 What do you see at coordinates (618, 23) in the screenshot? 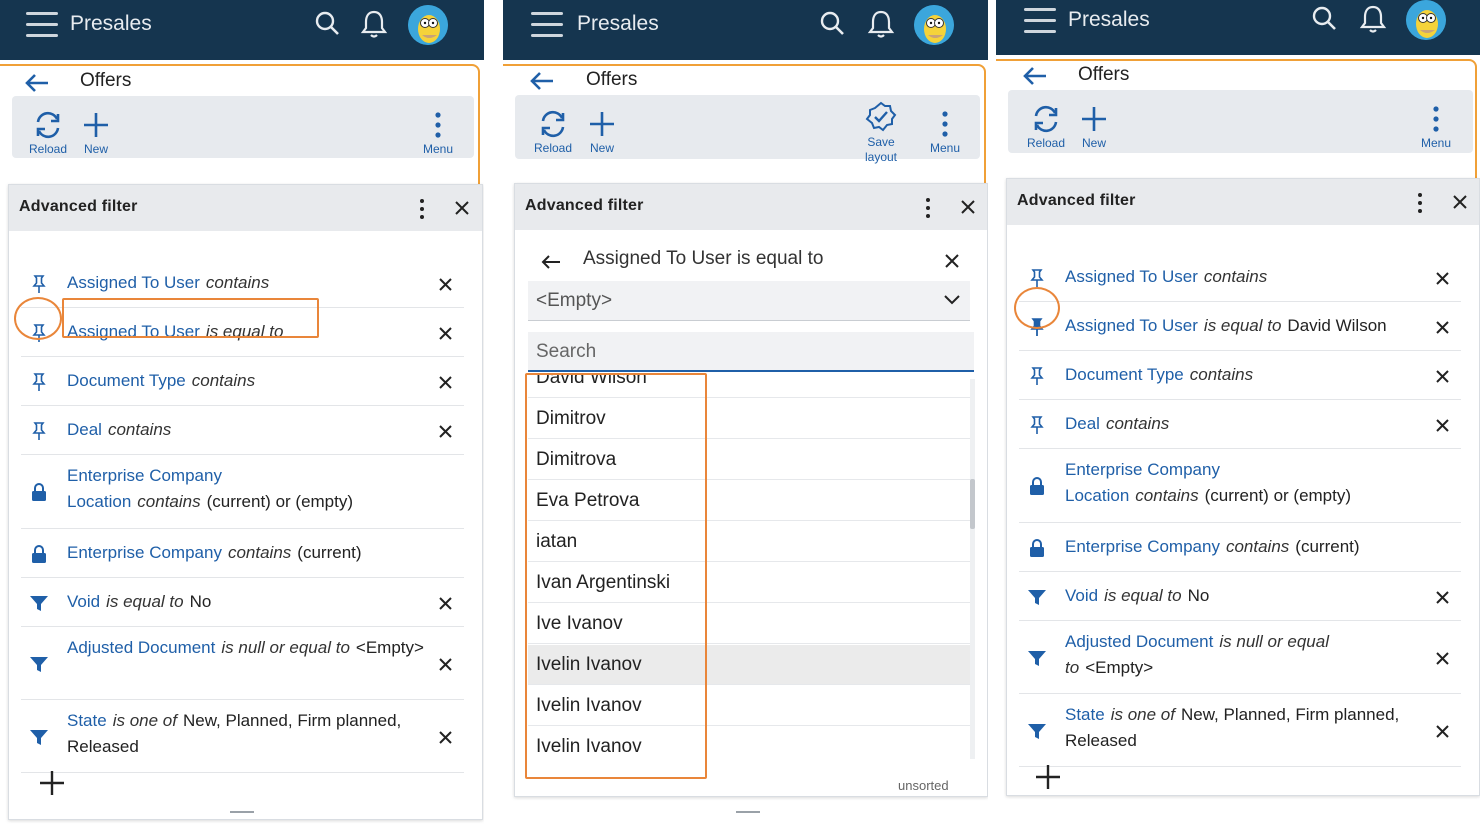
I see `app-title: Presales` at bounding box center [618, 23].